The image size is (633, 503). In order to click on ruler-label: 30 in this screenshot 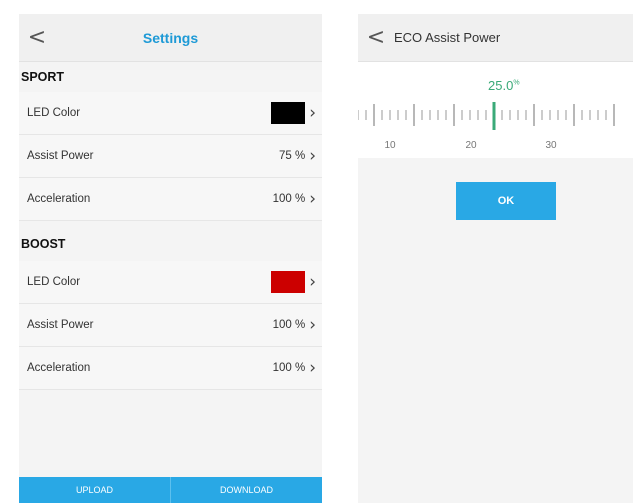, I will do `click(551, 145)`.